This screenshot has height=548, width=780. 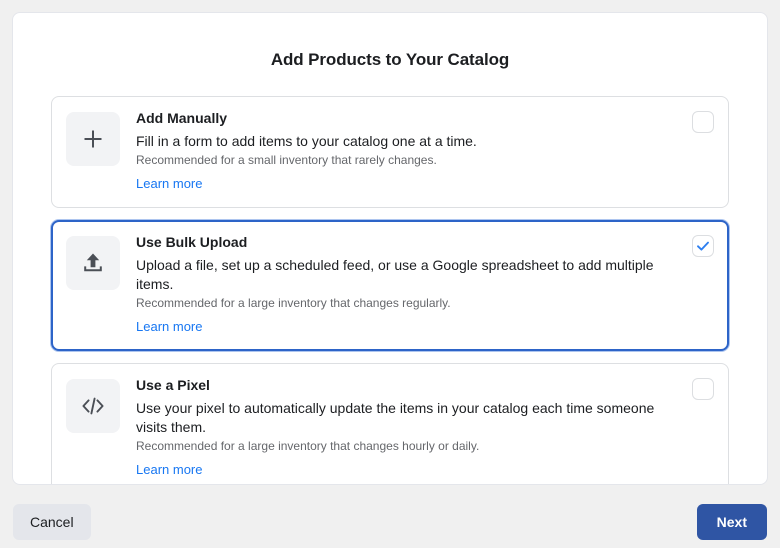 I want to click on plus-icon, so click(x=93, y=139).